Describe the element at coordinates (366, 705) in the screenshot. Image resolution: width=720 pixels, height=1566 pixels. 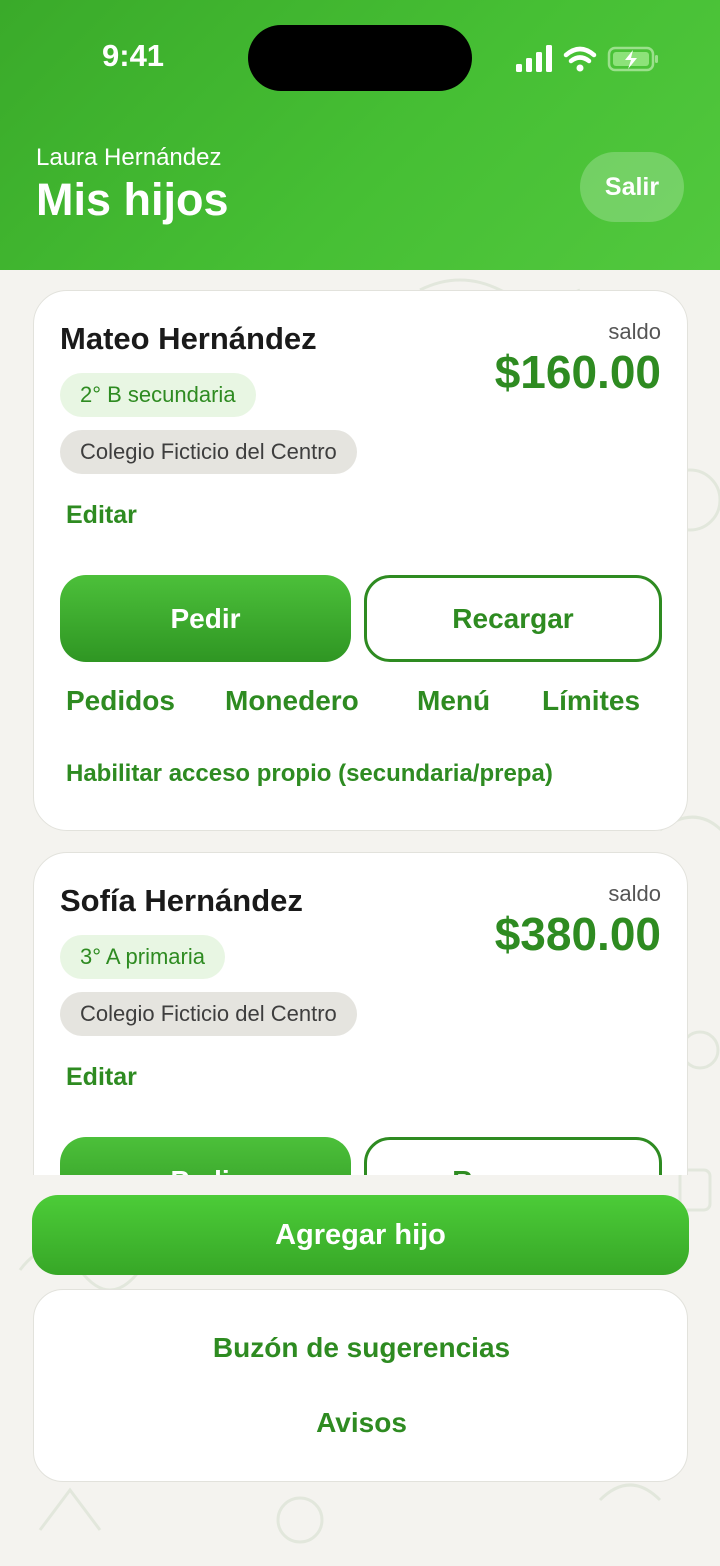
I see `child-links: Pedidos Monedero Menú Límites` at that location.